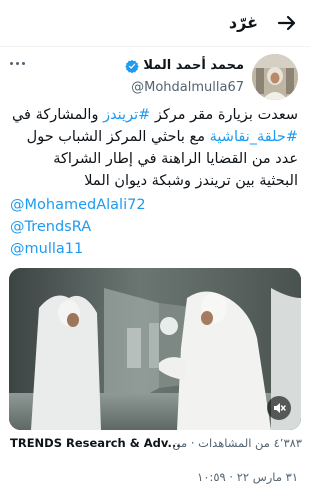 The width and height of the screenshot is (320, 500). I want to click on author-handle: @Mohdalmulla67, so click(187, 87).